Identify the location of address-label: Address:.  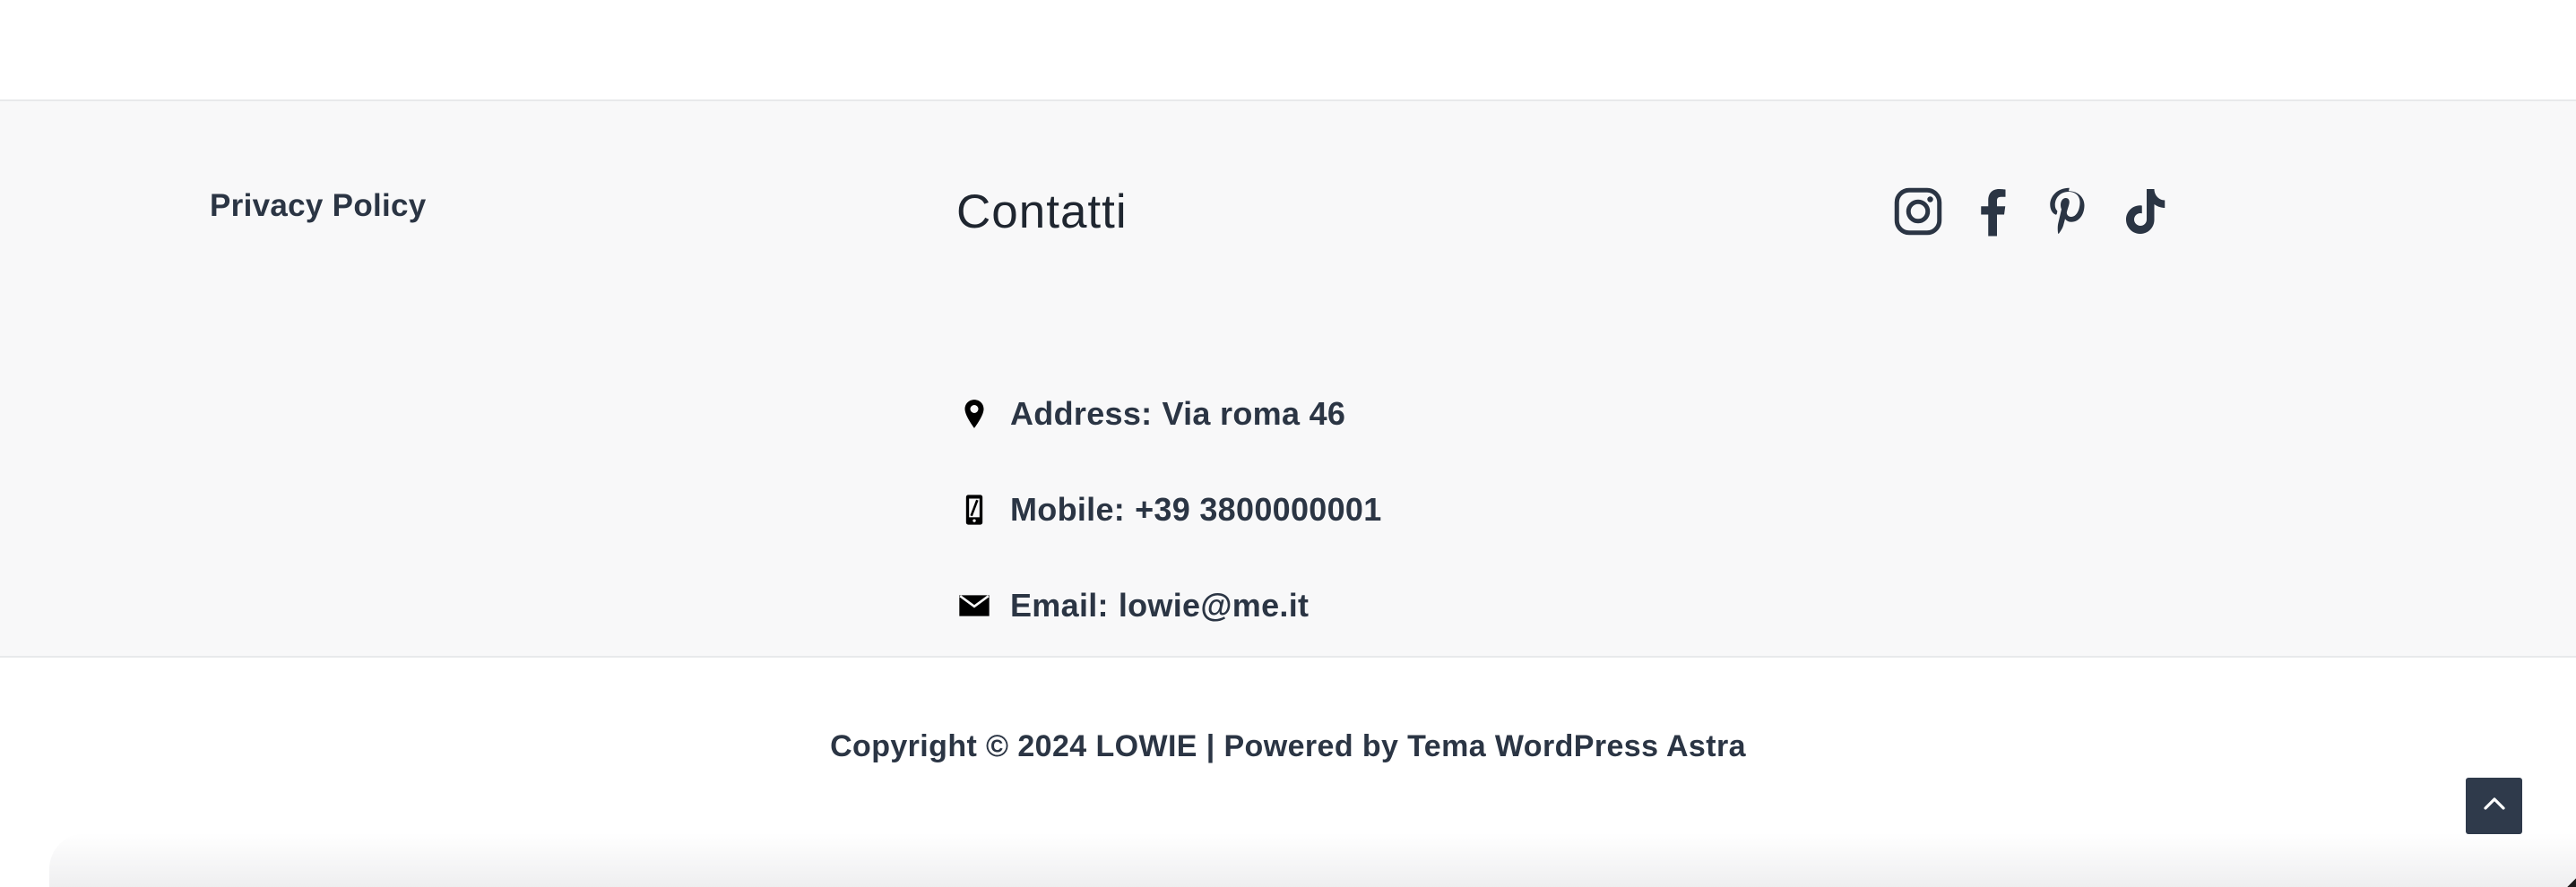
(1081, 414).